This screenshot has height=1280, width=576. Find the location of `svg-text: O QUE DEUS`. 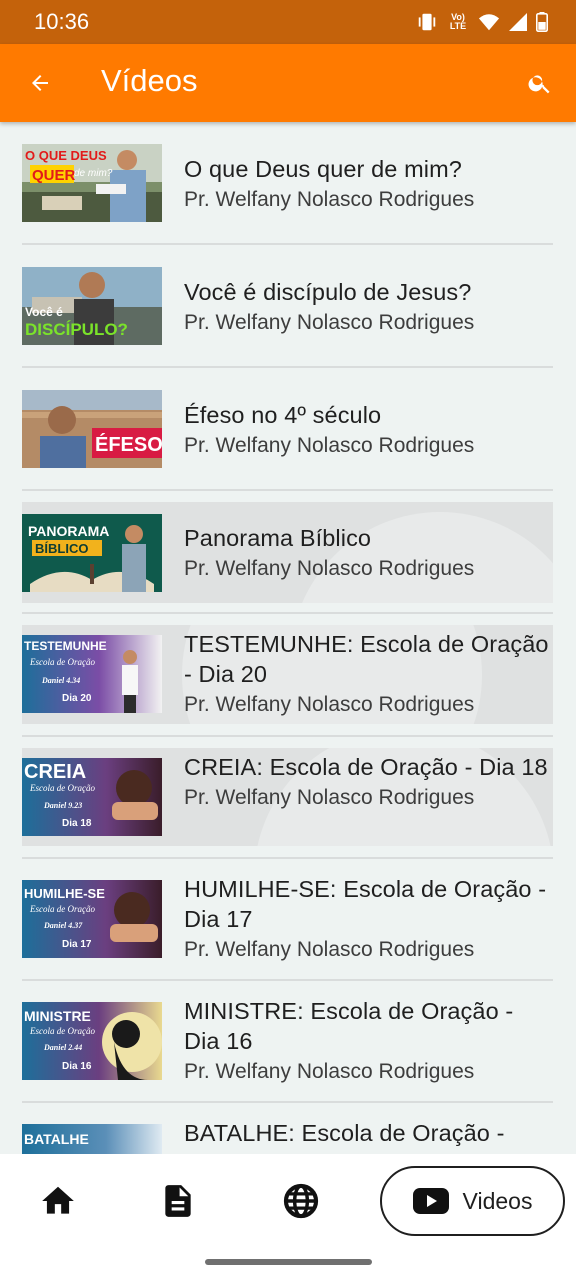

svg-text: O QUE DEUS is located at coordinates (66, 155).